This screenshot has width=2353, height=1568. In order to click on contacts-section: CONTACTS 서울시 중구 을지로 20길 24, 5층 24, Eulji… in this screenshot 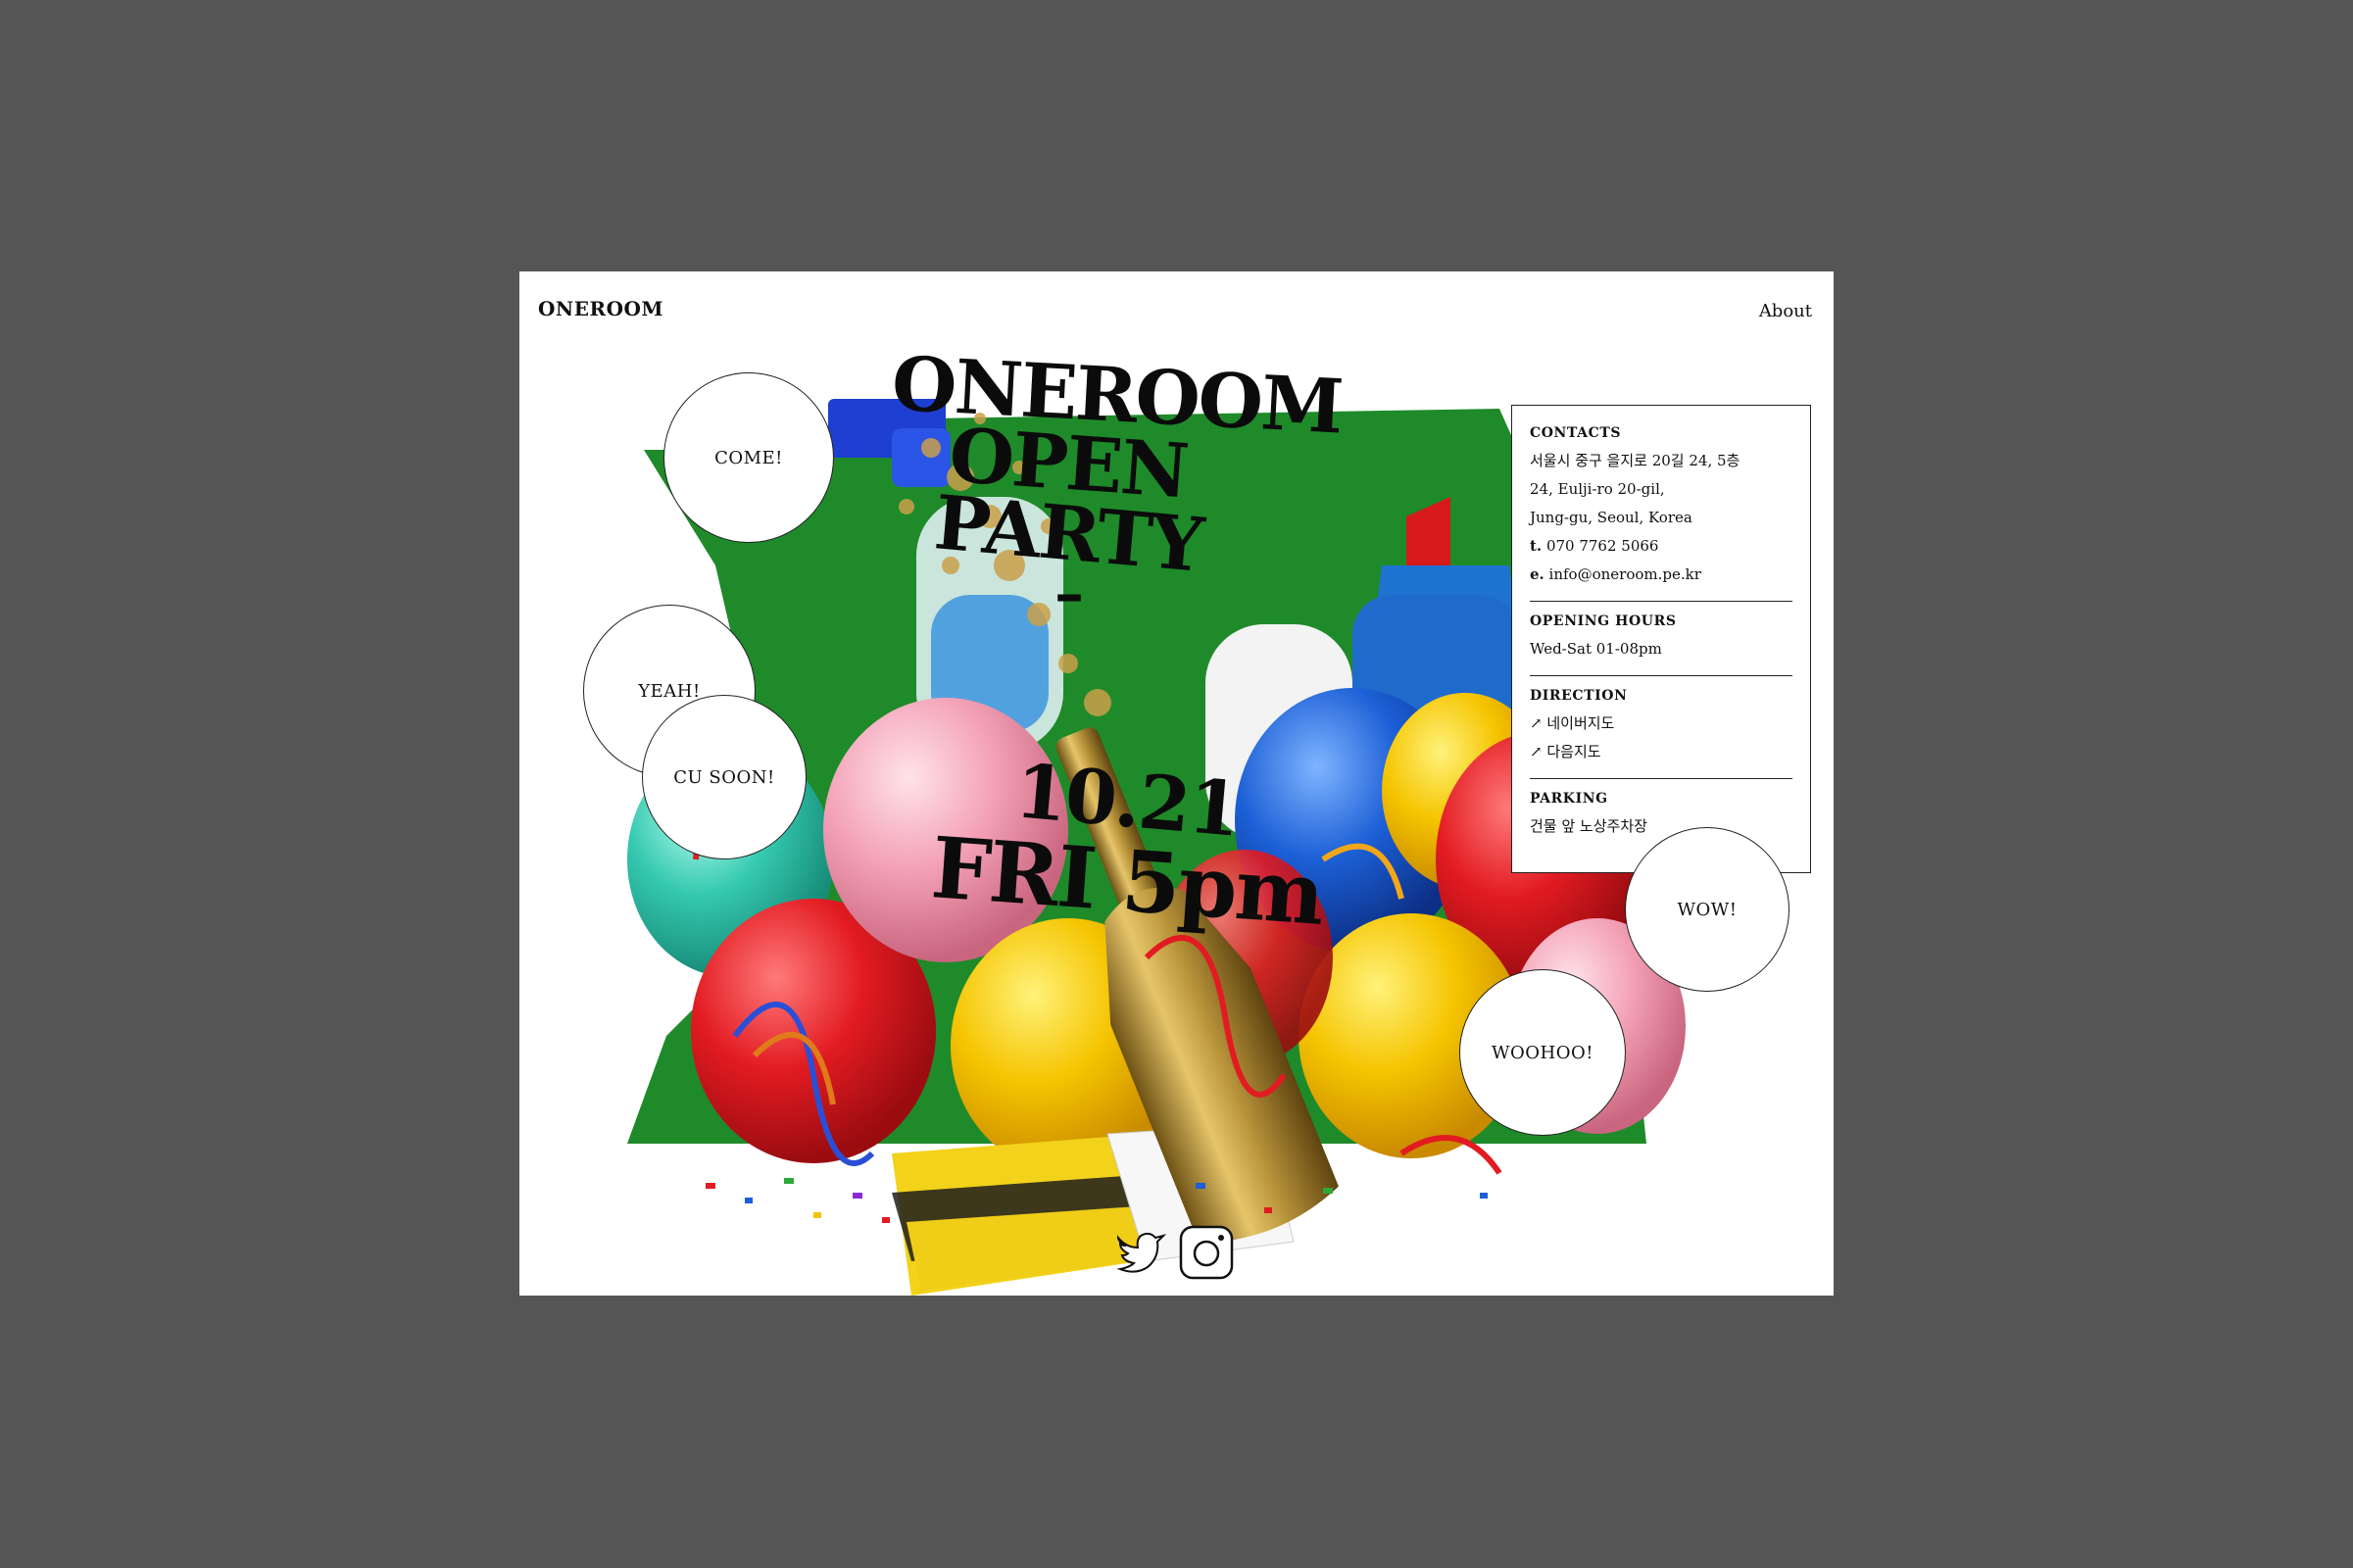, I will do `click(1661, 513)`.